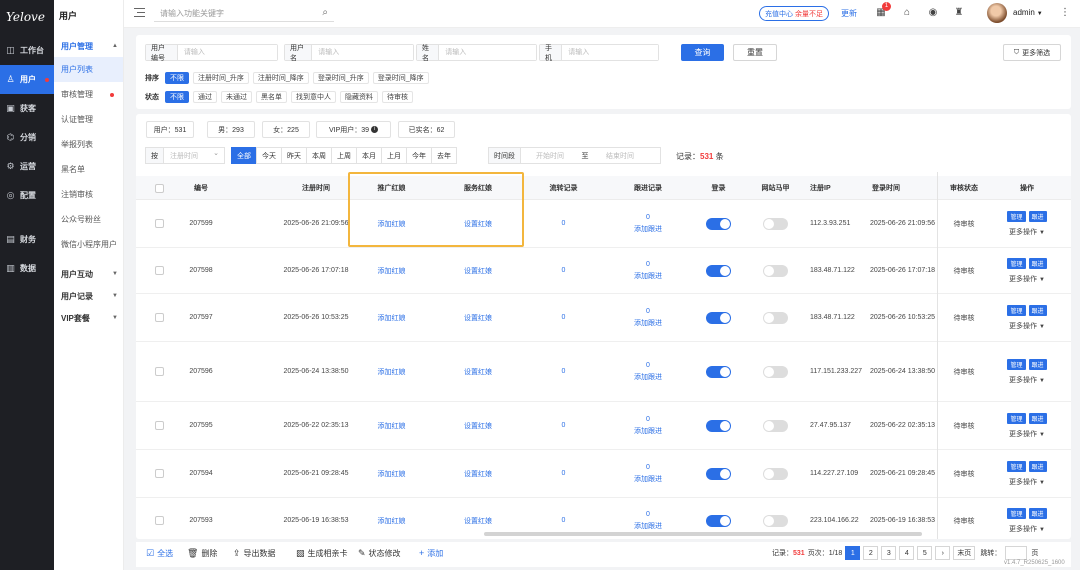  Describe the element at coordinates (1032, 52) in the screenshot. I see `more-filter-button: ⛉ 更多筛选` at that location.